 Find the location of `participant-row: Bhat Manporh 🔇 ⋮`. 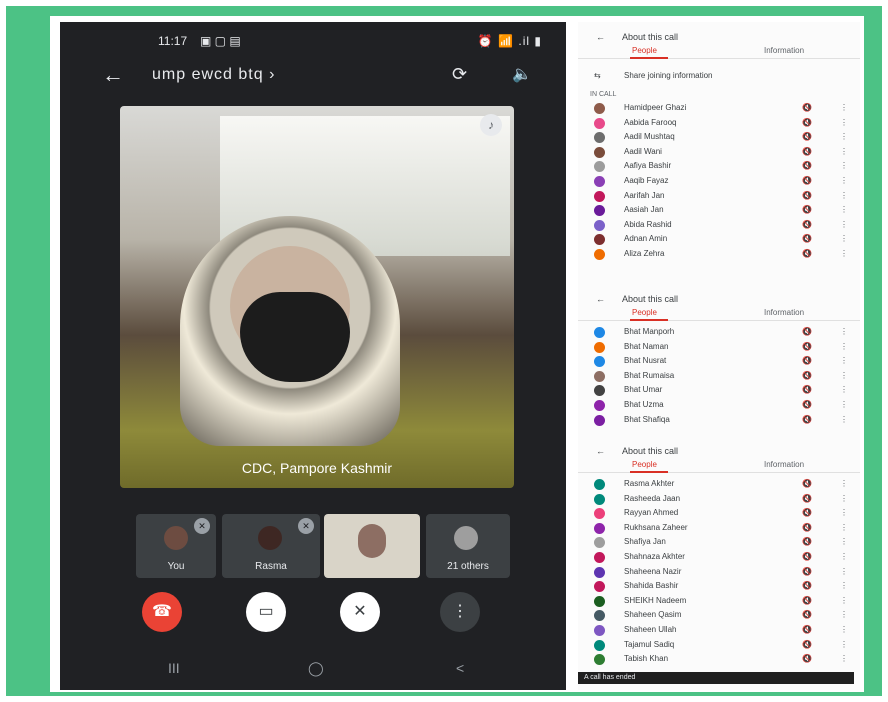

participant-row: Bhat Manporh 🔇 ⋮ is located at coordinates (719, 332).